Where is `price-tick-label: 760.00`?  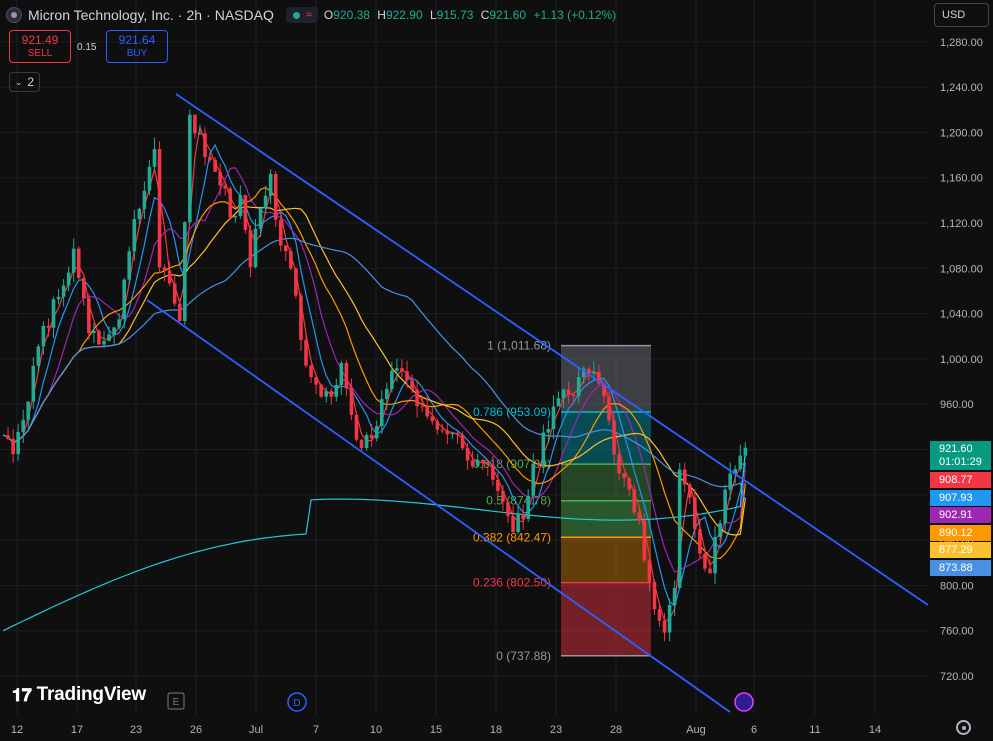
price-tick-label: 760.00 is located at coordinates (957, 632).